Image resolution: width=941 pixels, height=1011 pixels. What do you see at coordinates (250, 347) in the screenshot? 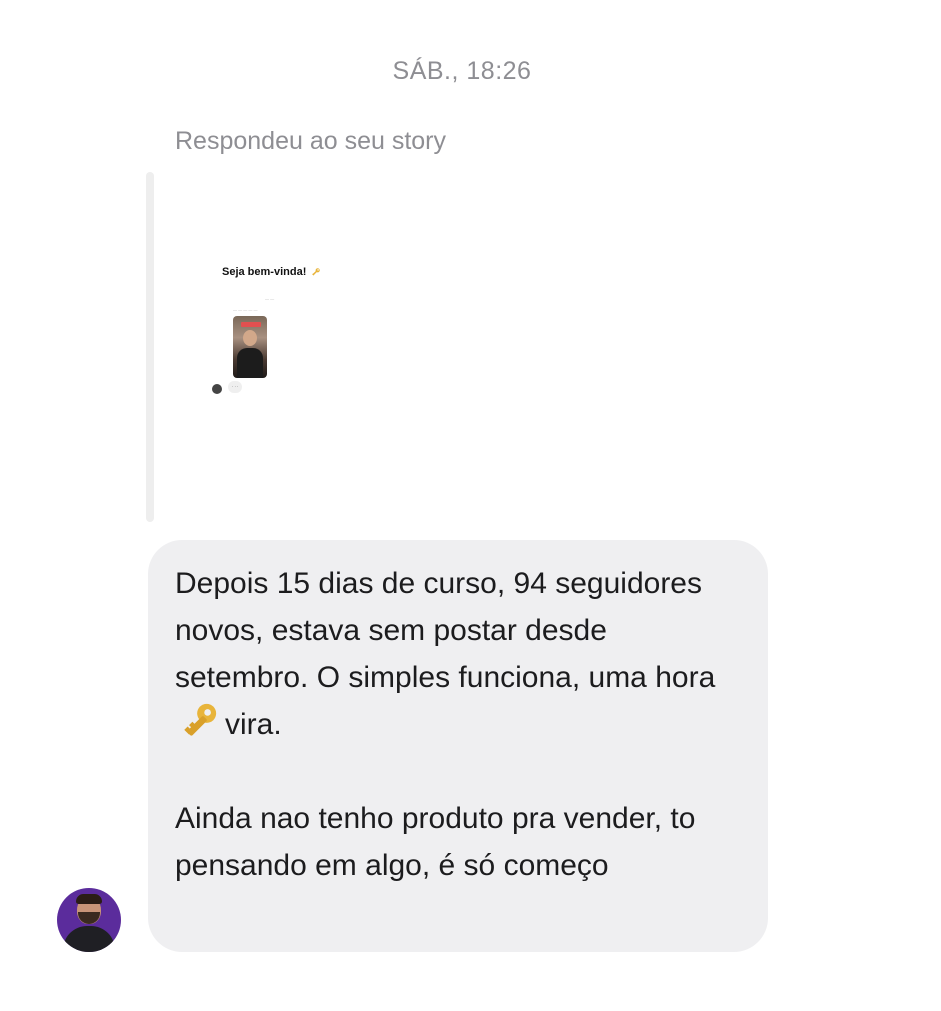
I see `story-photo` at bounding box center [250, 347].